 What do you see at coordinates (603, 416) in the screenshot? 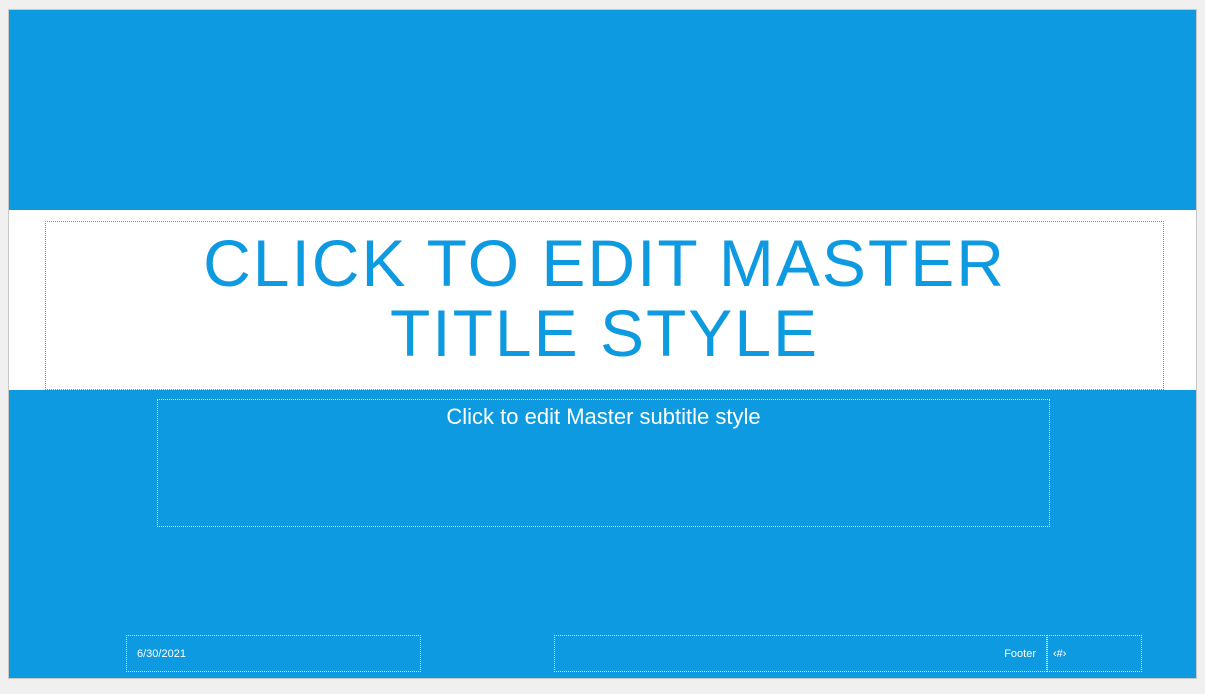
I see `master-subtitle-text: Click to edit Master subtitle style` at bounding box center [603, 416].